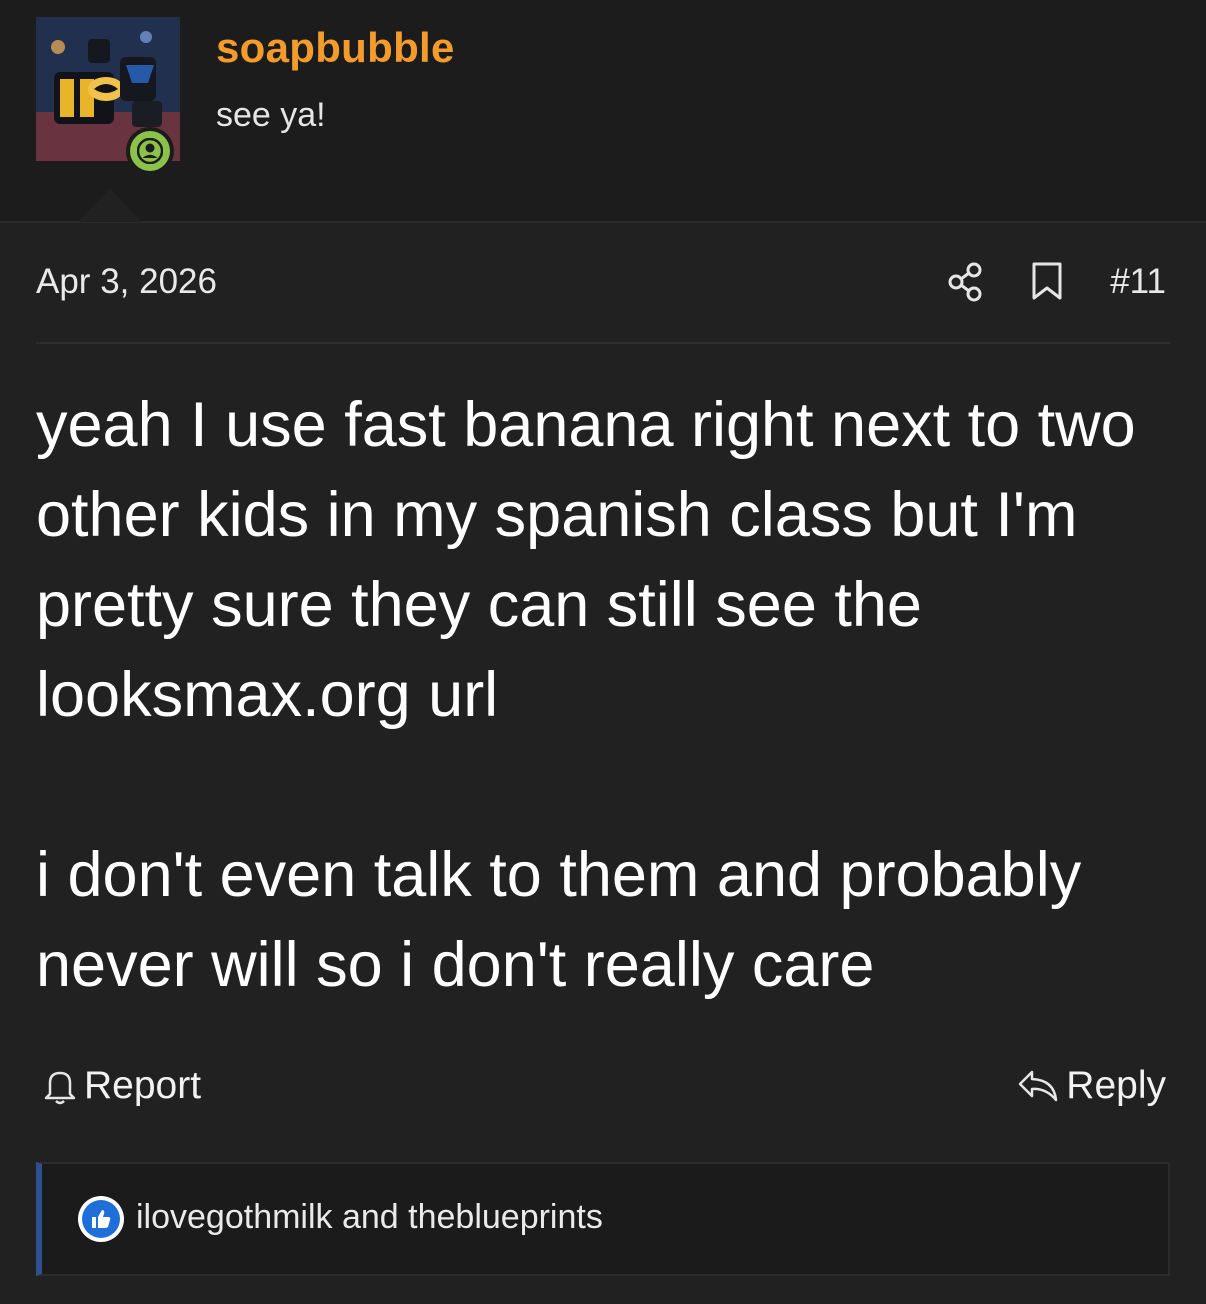 The image size is (1206, 1304). What do you see at coordinates (143, 1085) in the screenshot?
I see `report-label: Report` at bounding box center [143, 1085].